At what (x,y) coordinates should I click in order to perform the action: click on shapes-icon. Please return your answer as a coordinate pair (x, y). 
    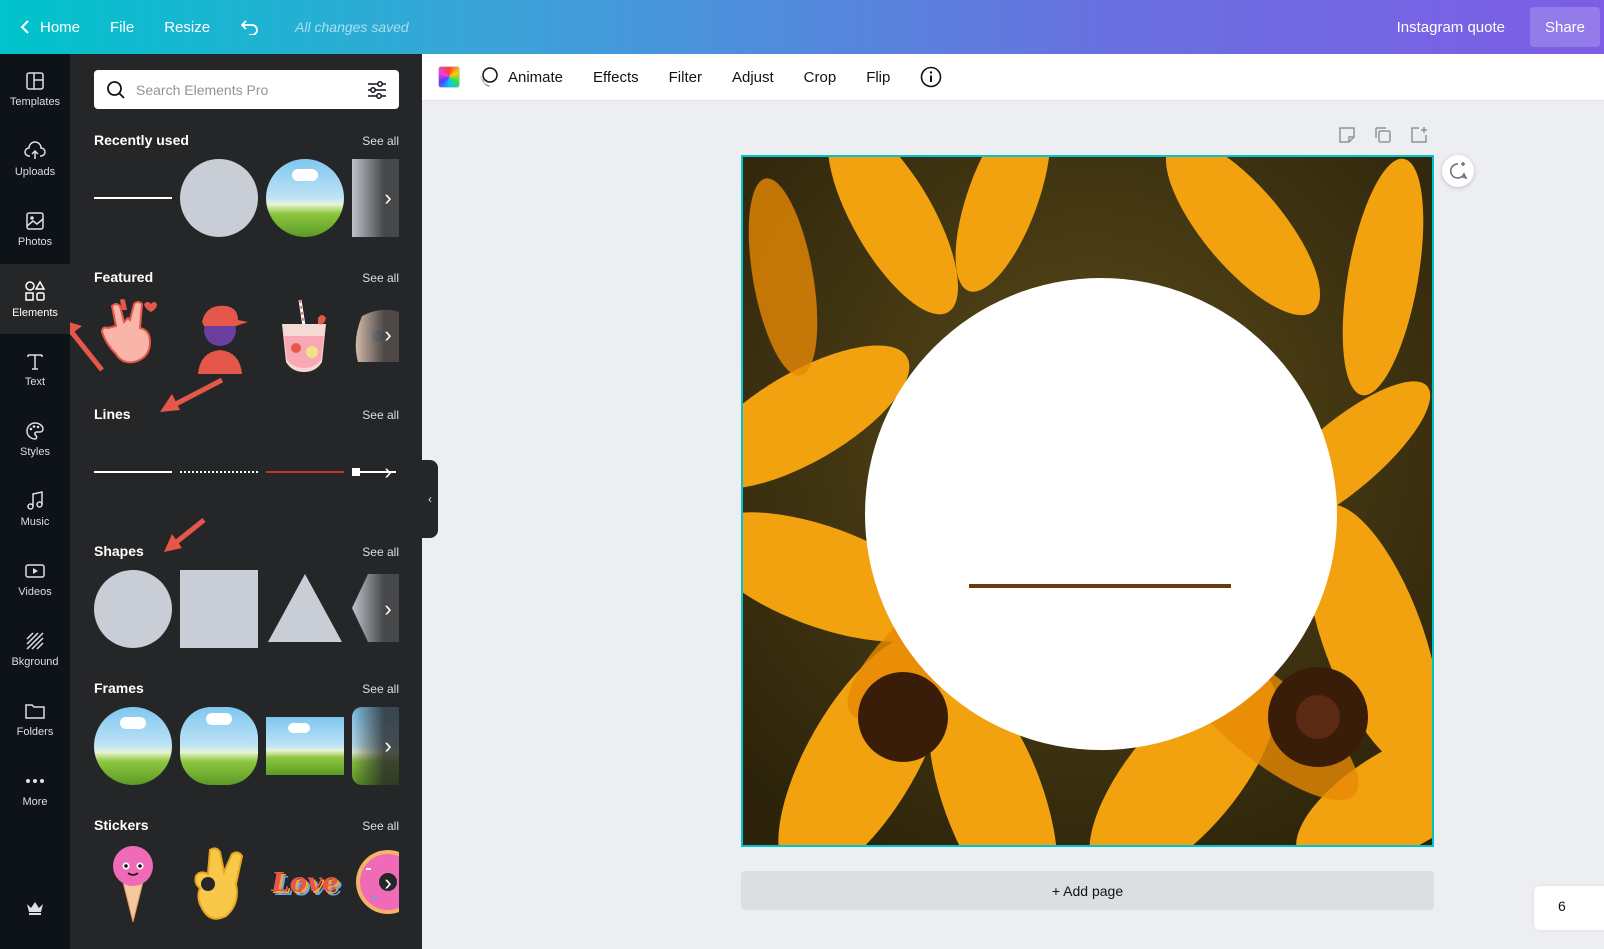
    Looking at the image, I should click on (35, 290).